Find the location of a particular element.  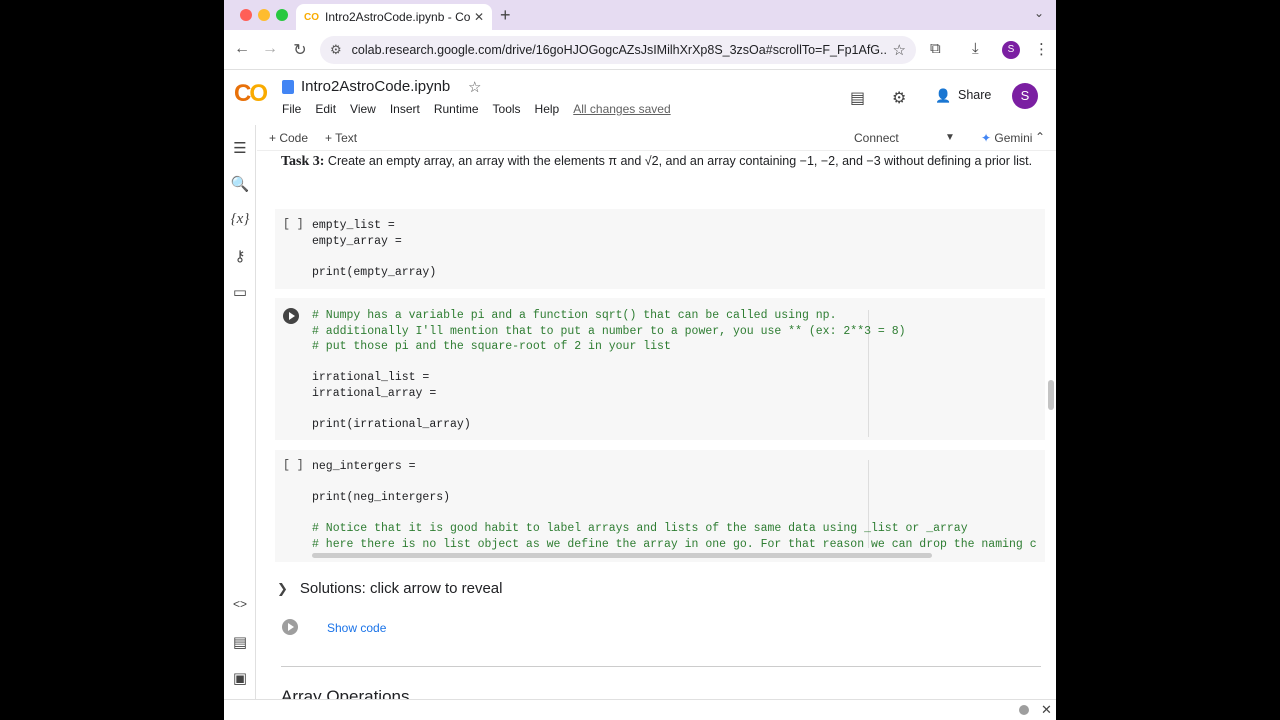

show-code-link: Show code is located at coordinates (356, 628).